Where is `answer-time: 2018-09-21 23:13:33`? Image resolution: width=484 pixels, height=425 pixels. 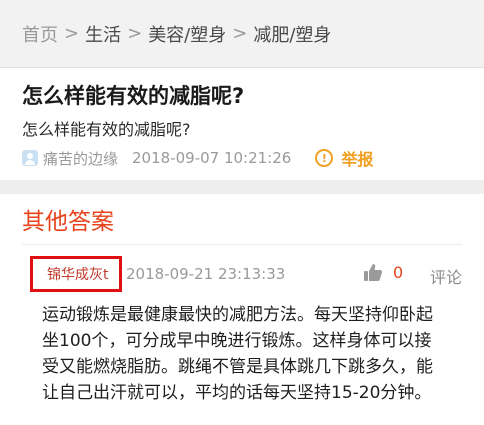
answer-time: 2018-09-21 23:13:33 is located at coordinates (206, 274).